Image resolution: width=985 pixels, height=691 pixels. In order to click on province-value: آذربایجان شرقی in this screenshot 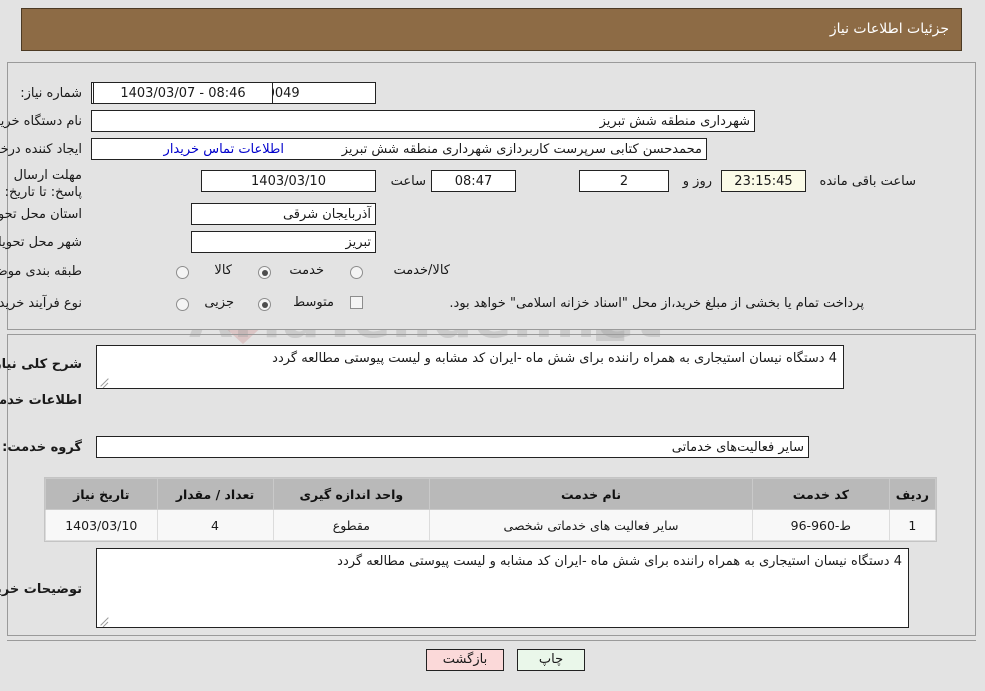, I will do `click(284, 214)`.